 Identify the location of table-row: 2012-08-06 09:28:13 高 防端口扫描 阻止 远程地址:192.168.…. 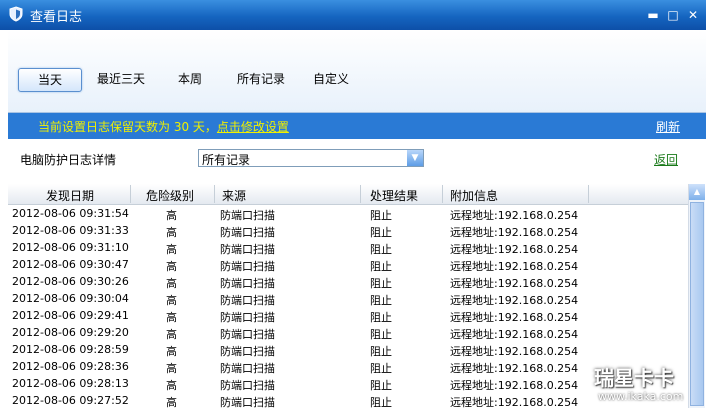
(348, 383).